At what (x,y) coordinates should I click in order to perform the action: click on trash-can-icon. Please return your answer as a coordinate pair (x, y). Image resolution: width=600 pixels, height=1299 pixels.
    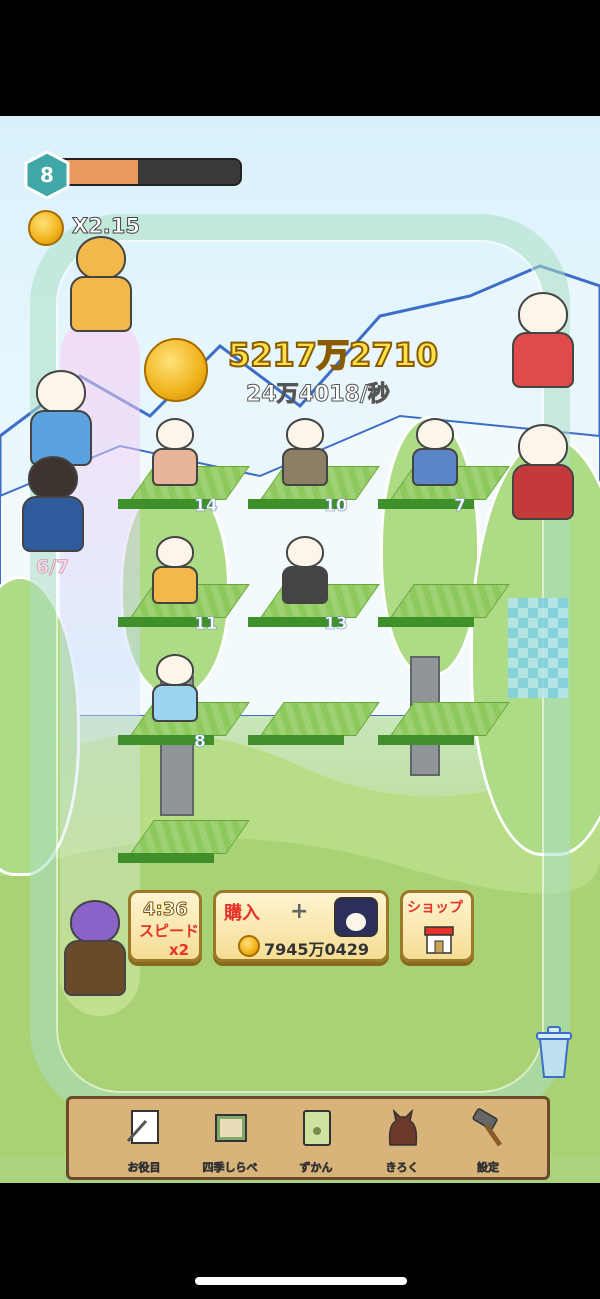
    Looking at the image, I should click on (554, 1051).